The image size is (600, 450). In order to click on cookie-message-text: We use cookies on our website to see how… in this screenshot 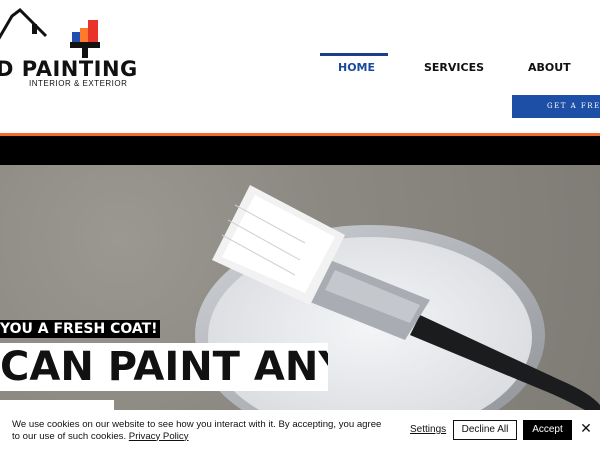, I will do `click(197, 430)`.